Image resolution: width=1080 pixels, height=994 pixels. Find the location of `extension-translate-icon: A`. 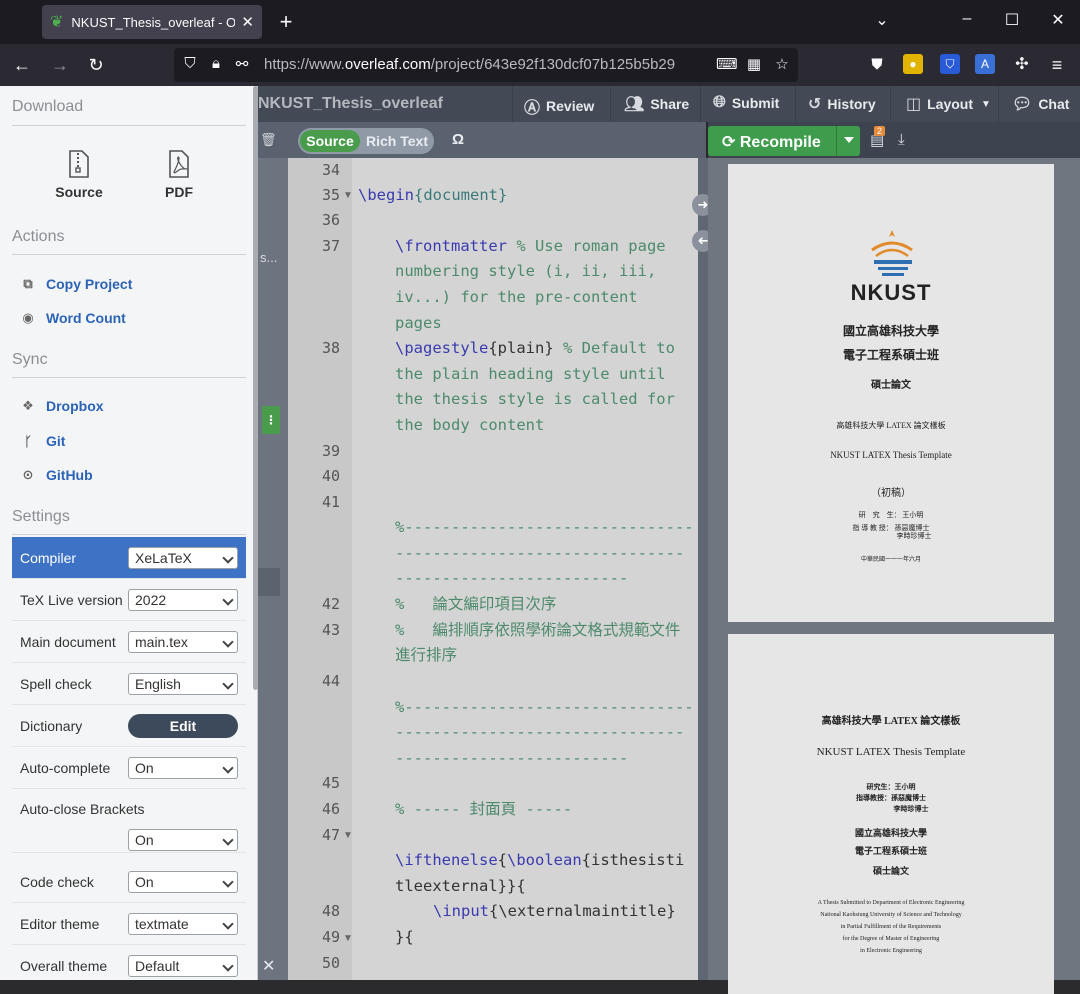

extension-translate-icon: A is located at coordinates (985, 64).